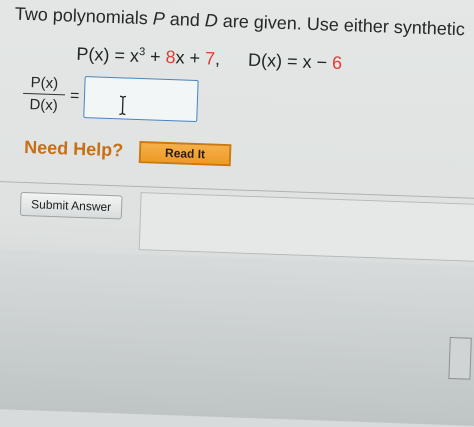 This screenshot has height=427, width=474. I want to click on problem-intro-after-d: are given. Use either synthetic, so click(341, 25).